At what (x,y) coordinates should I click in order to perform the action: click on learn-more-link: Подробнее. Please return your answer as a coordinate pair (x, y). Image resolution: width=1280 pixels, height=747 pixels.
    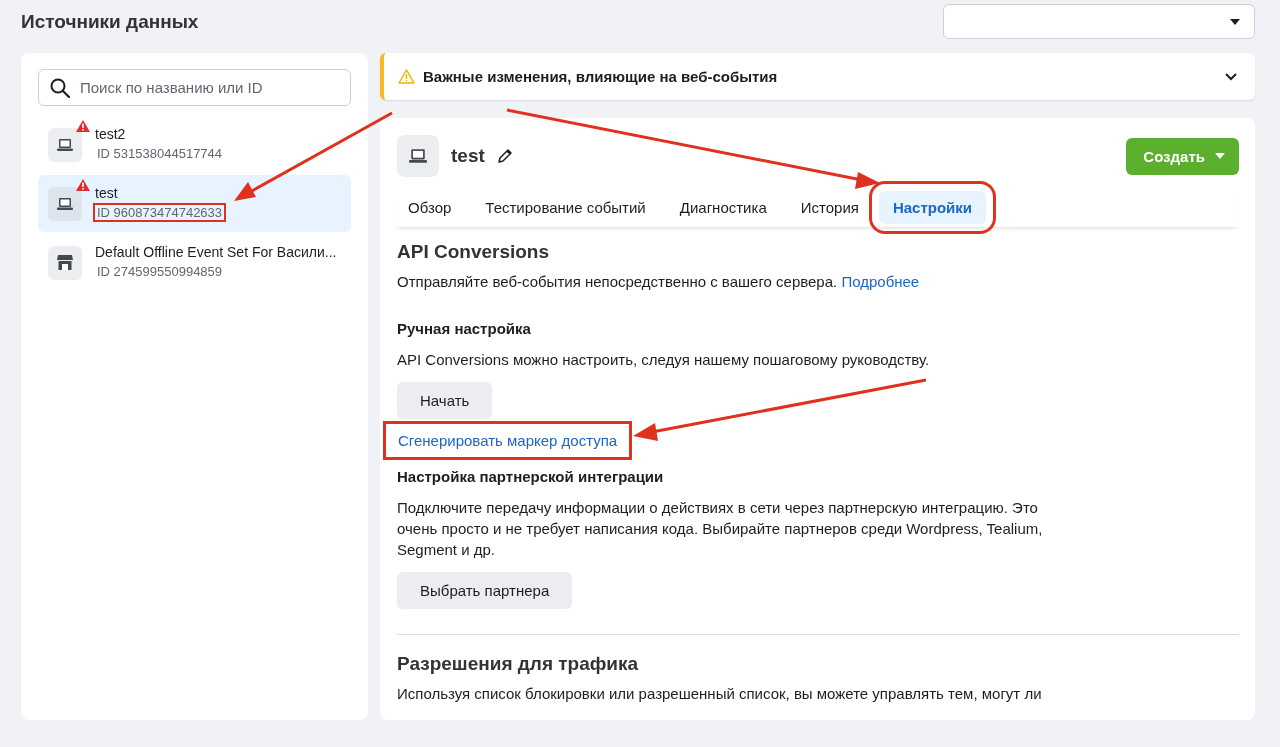
    Looking at the image, I should click on (880, 281).